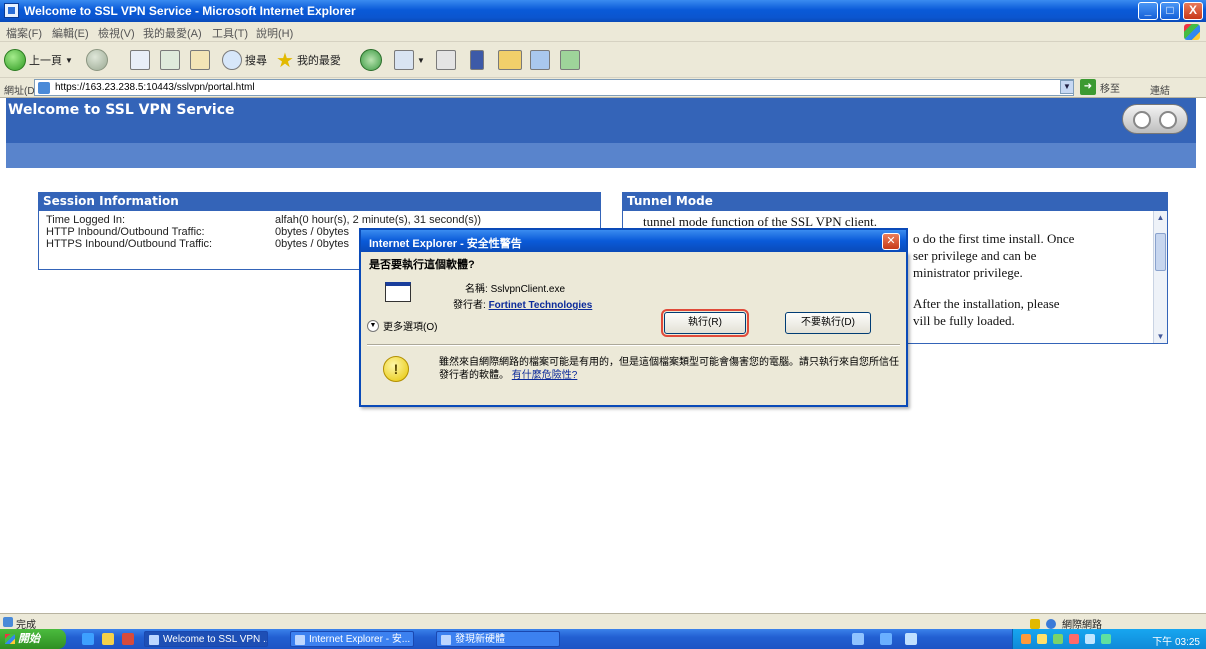 The image size is (1206, 649). I want to click on print-button, so click(446, 60).